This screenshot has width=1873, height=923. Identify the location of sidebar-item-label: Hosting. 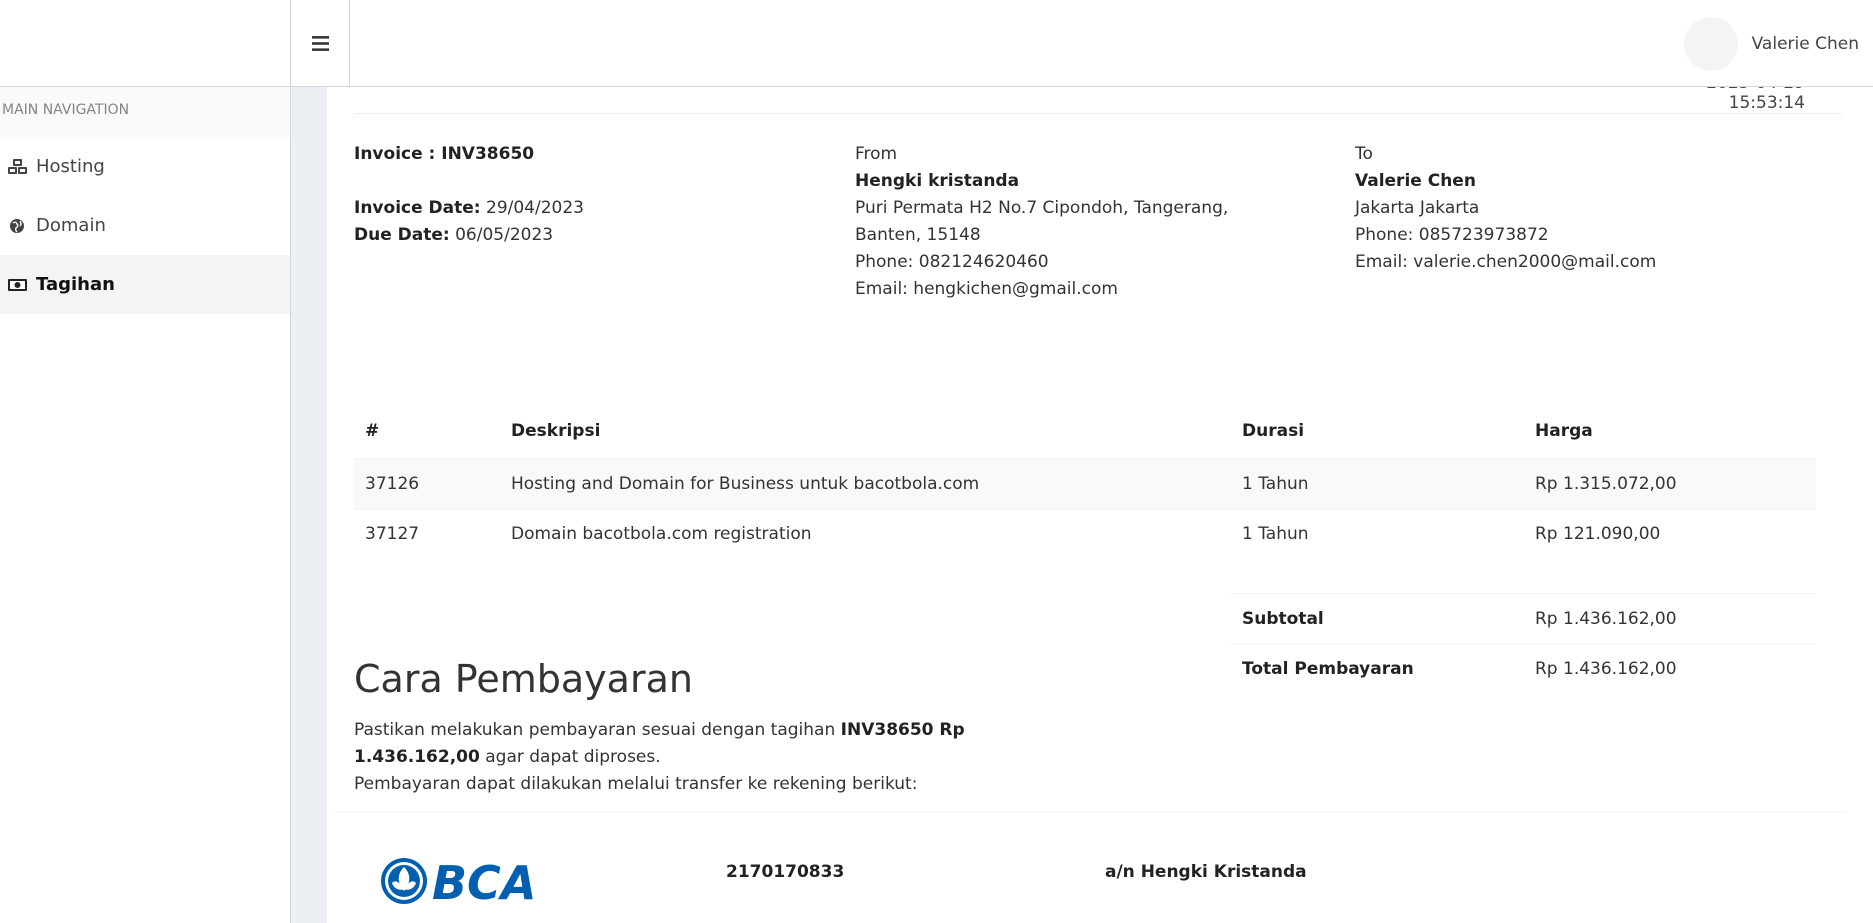
(70, 166).